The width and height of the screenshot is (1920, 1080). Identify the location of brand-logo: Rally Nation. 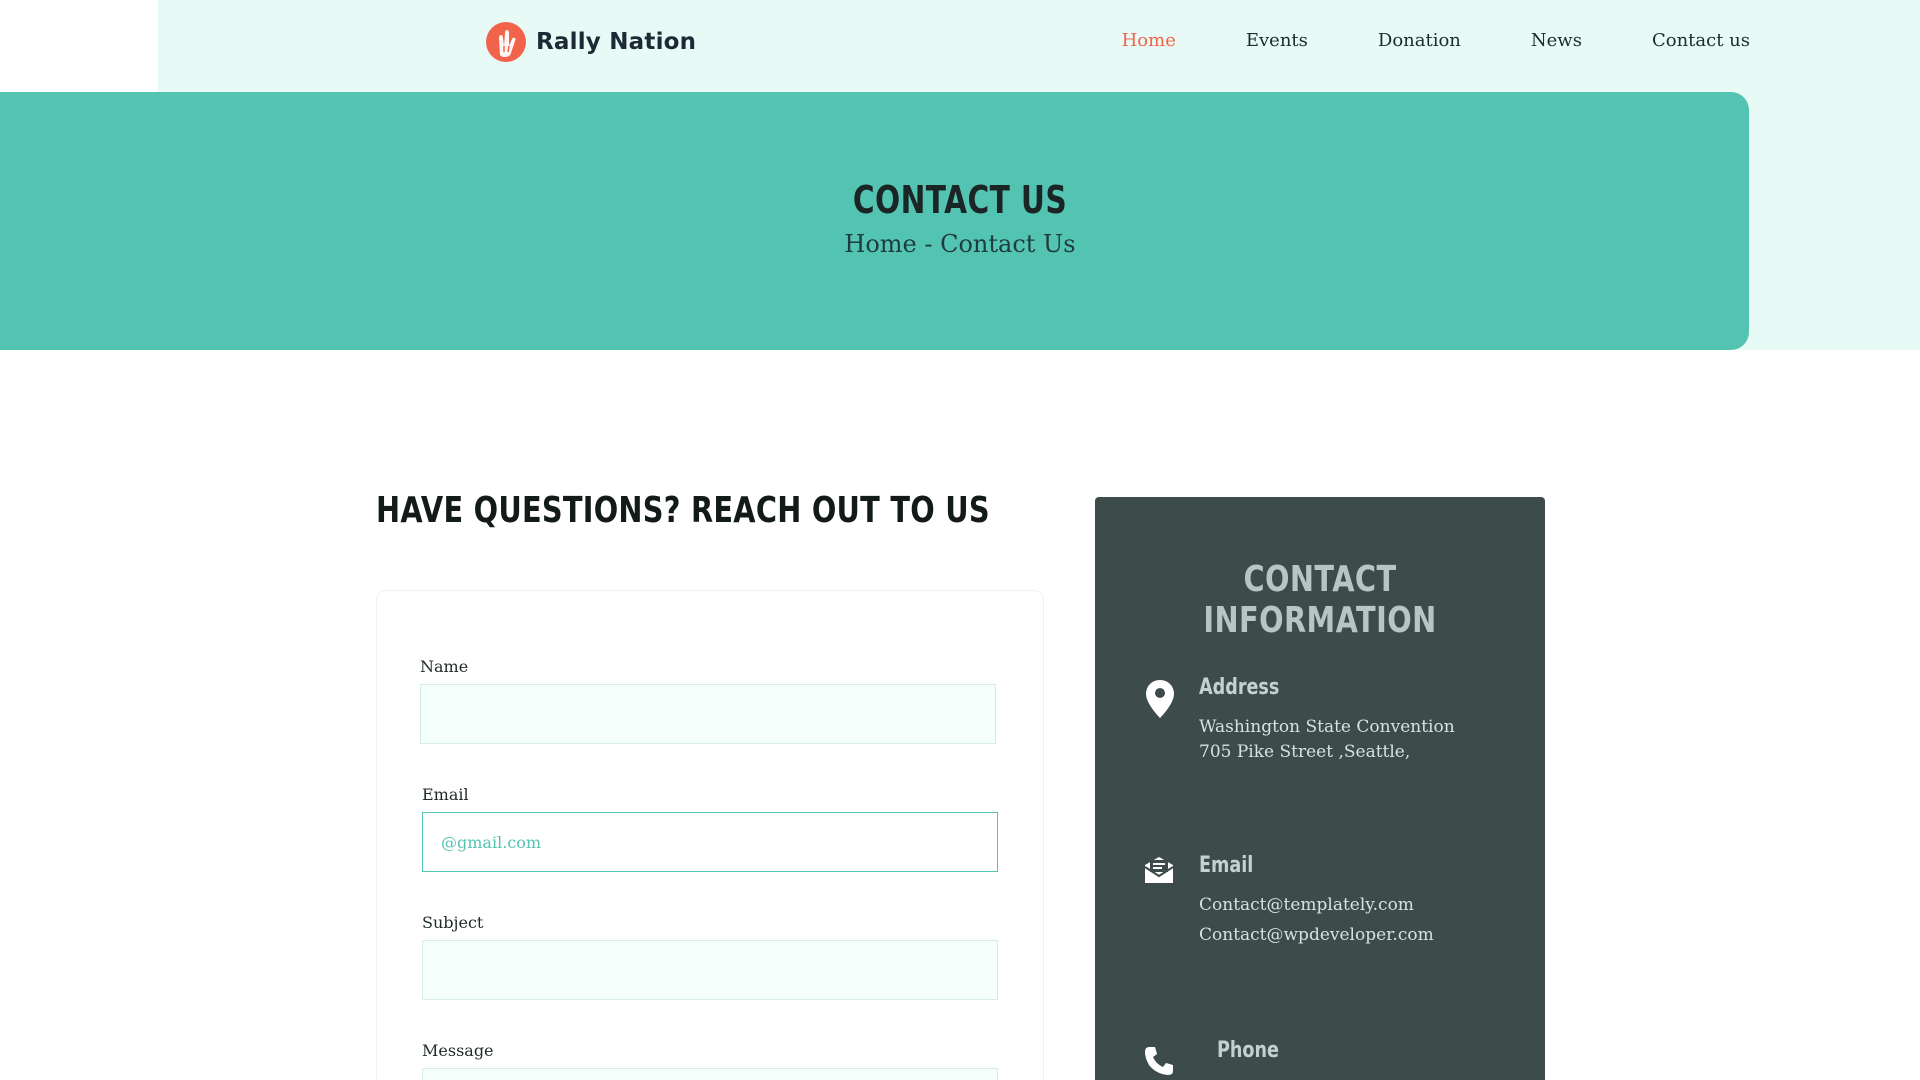
(591, 42).